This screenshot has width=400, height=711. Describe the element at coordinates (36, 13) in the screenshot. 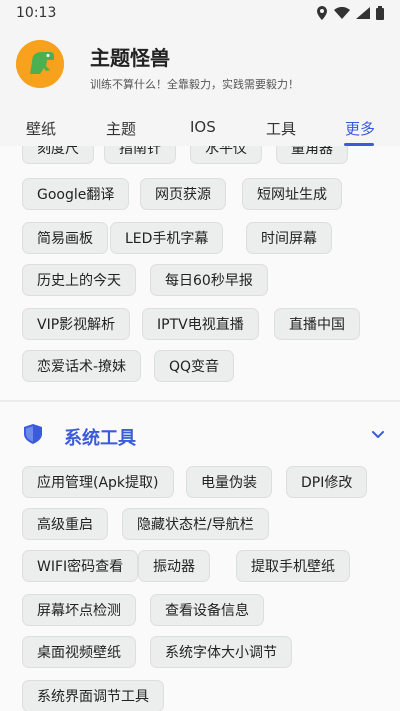

I see `status-time: 10:13` at that location.